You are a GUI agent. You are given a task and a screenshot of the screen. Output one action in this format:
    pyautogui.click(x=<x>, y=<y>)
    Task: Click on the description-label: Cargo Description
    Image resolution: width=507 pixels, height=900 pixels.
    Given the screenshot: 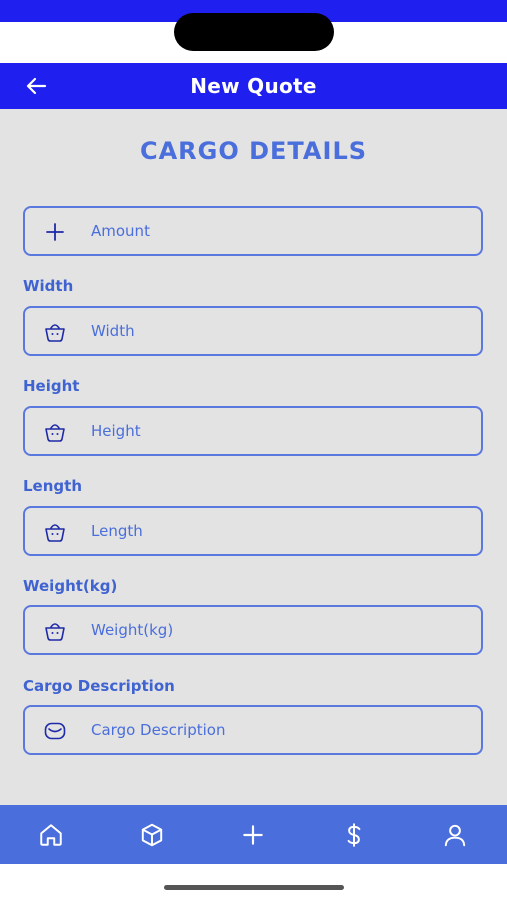 What is the action you would take?
    pyautogui.click(x=99, y=686)
    